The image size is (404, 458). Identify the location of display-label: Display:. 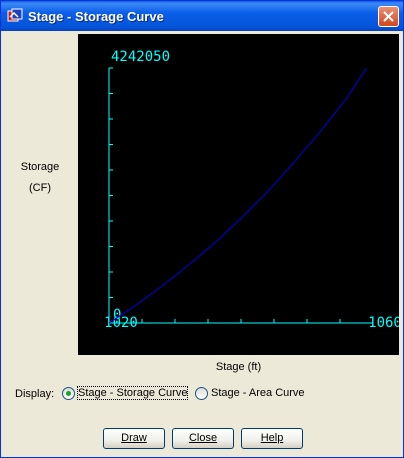
(35, 394).